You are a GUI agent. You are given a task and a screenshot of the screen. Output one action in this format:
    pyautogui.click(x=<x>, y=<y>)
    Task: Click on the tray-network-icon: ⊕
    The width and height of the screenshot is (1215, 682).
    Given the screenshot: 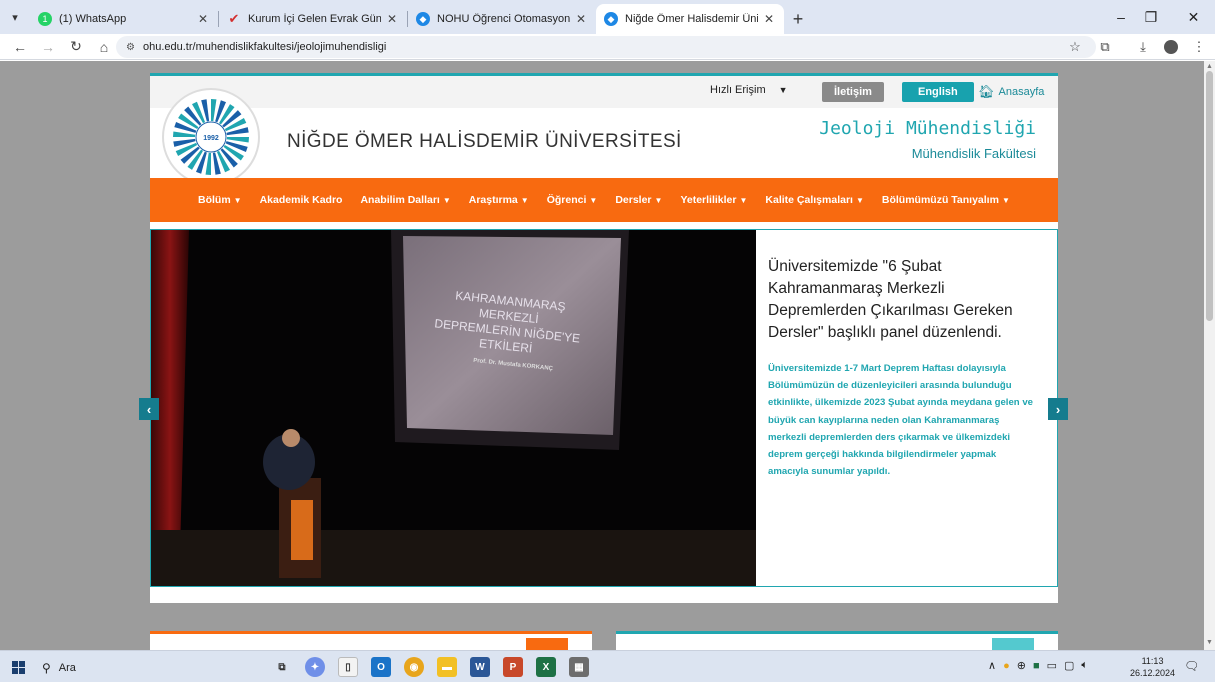 What is the action you would take?
    pyautogui.click(x=1021, y=665)
    